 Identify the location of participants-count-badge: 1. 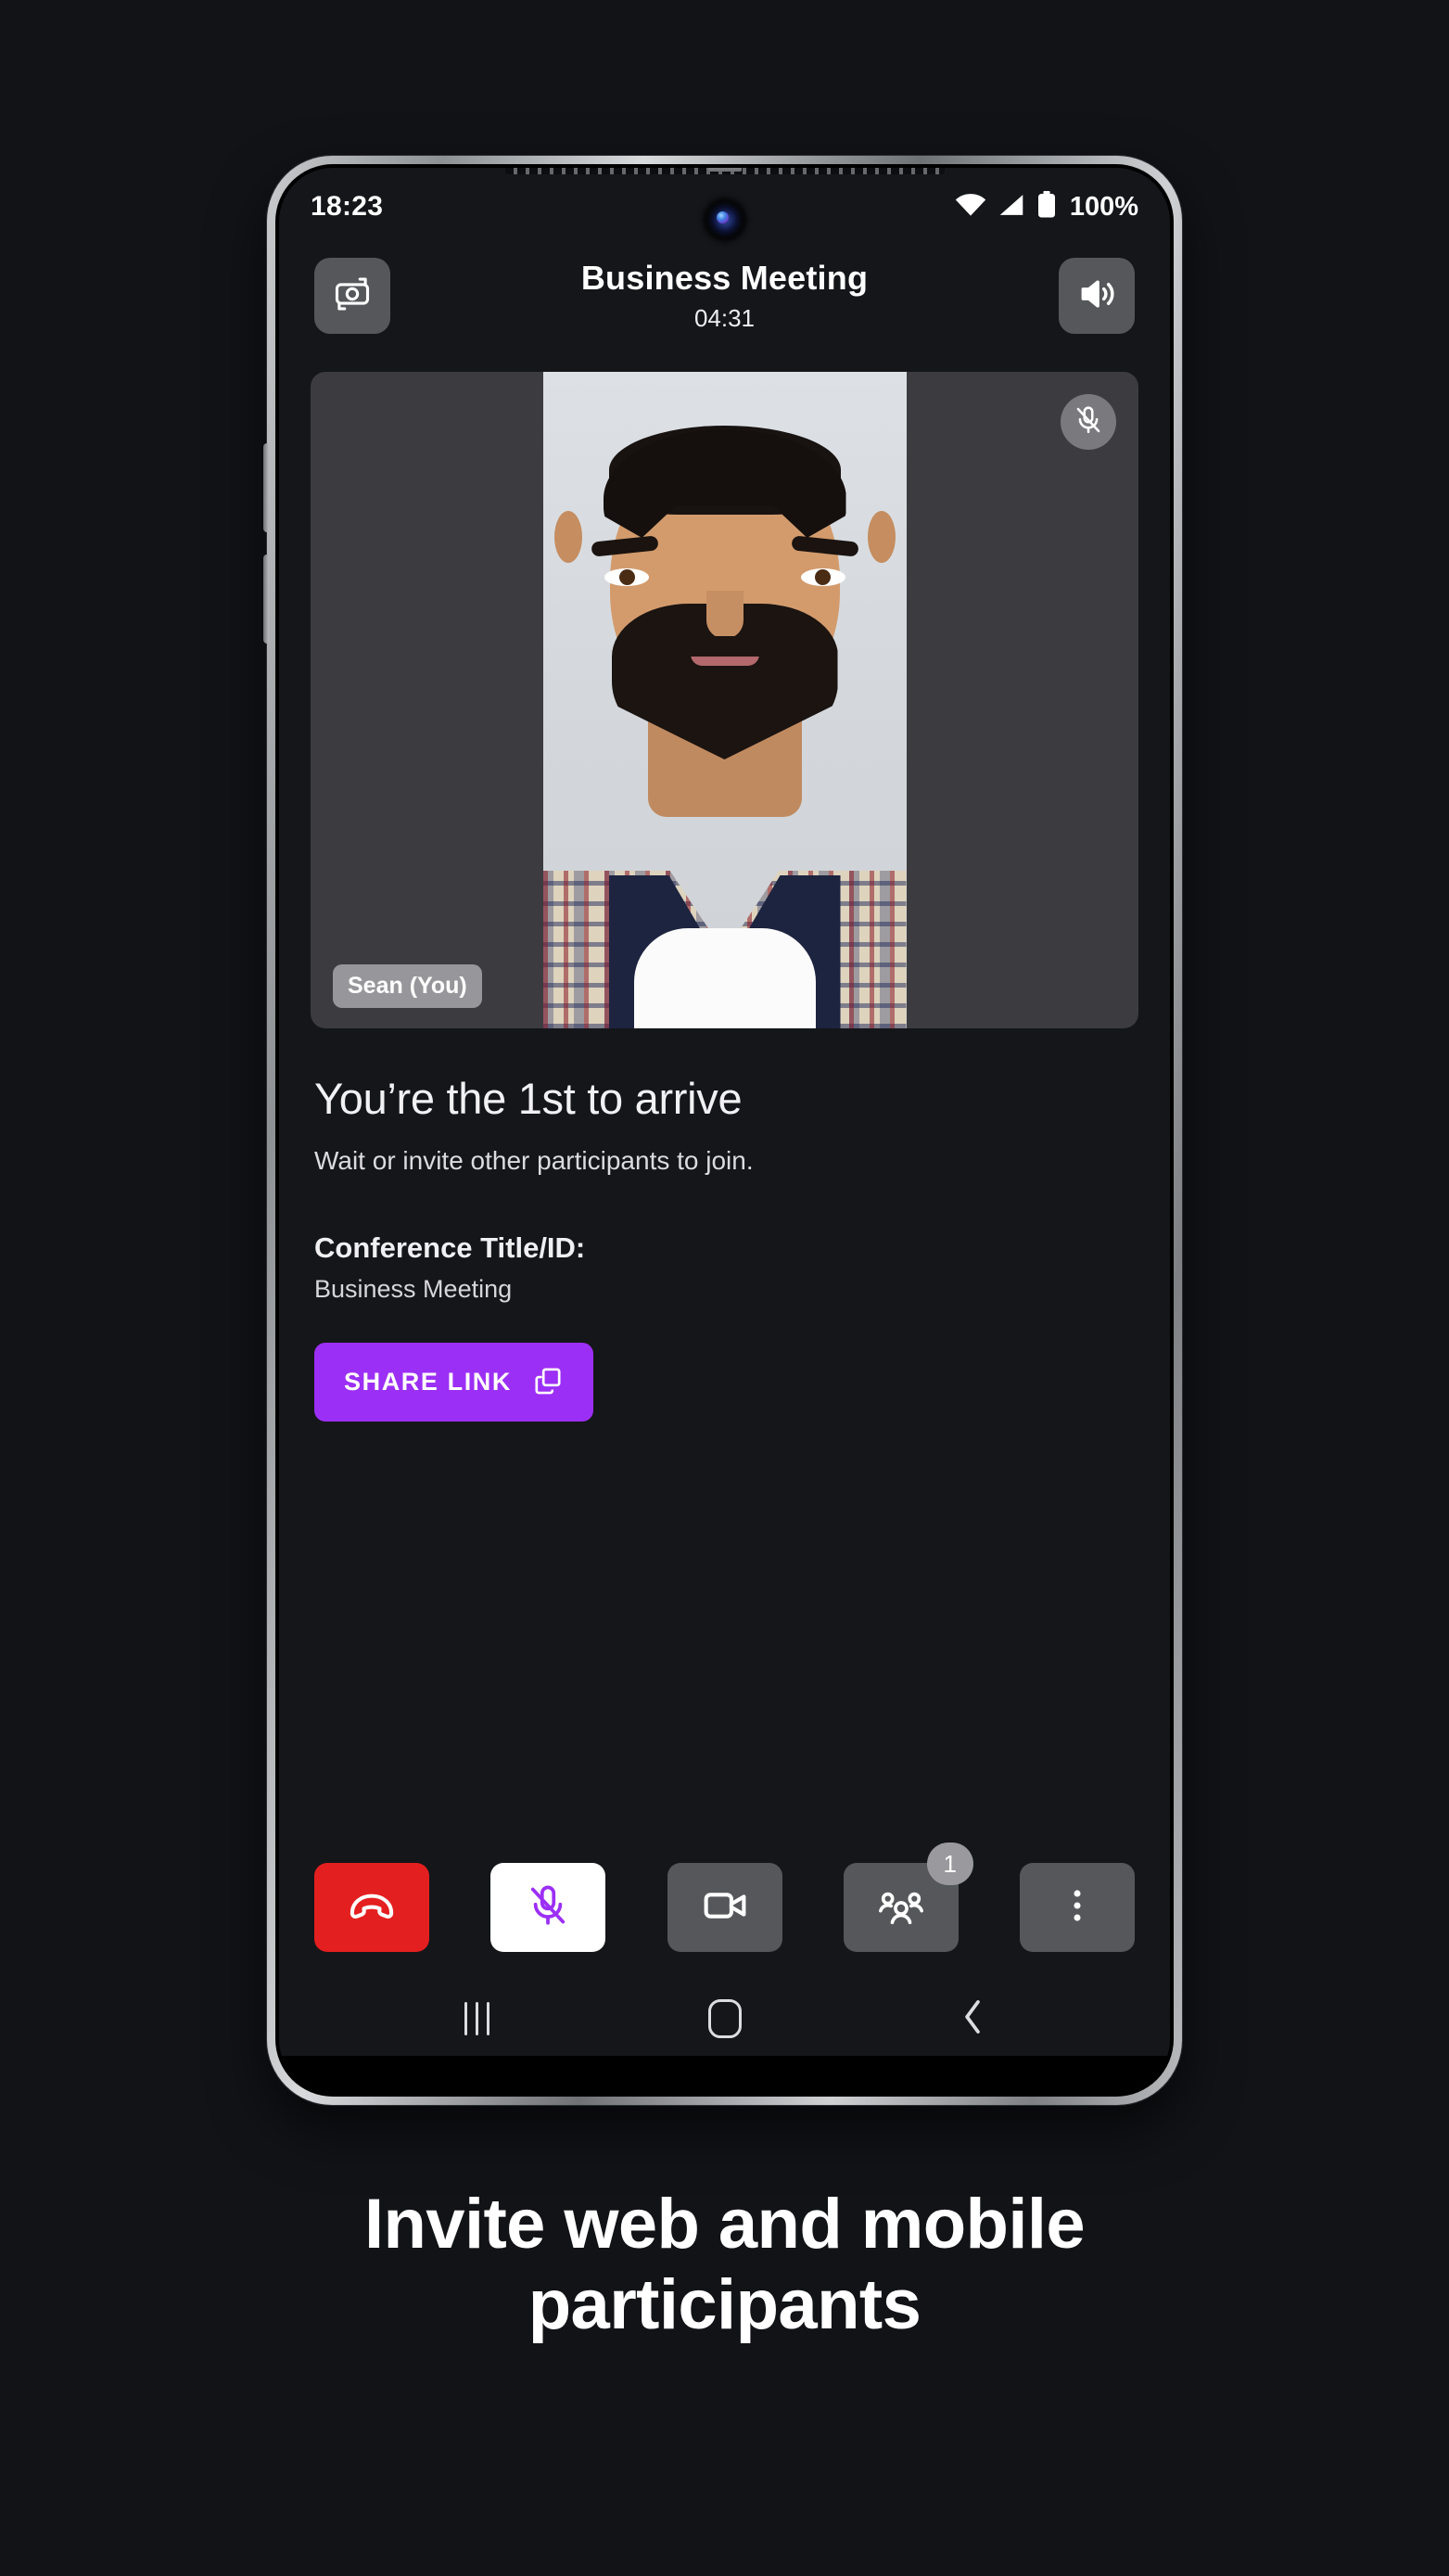
(949, 1864).